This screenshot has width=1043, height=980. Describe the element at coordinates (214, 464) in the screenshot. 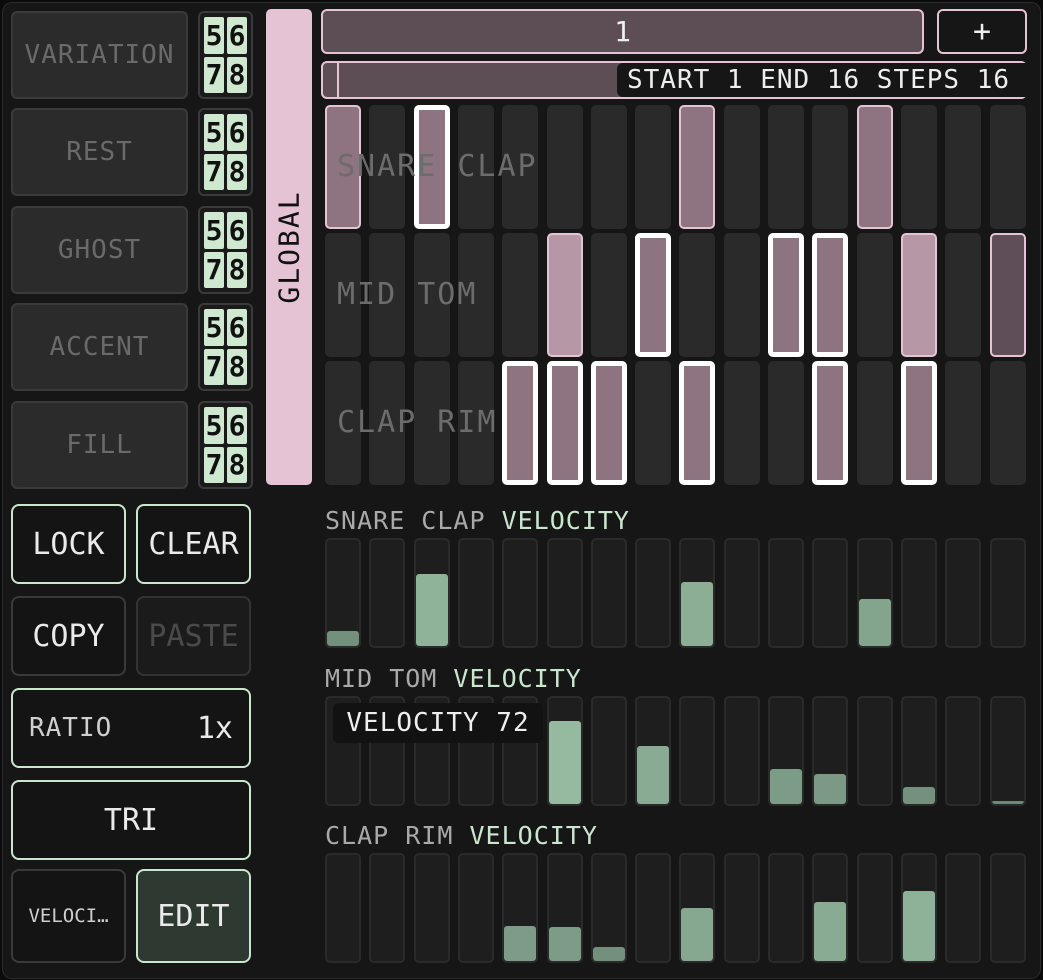

I see `fill-step-7: 7` at that location.